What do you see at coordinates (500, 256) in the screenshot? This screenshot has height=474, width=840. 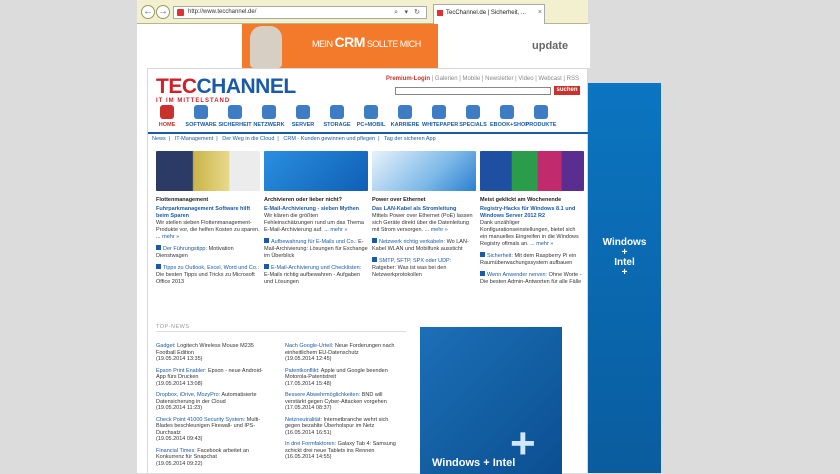 I see `sub-link: Sicherheit:` at bounding box center [500, 256].